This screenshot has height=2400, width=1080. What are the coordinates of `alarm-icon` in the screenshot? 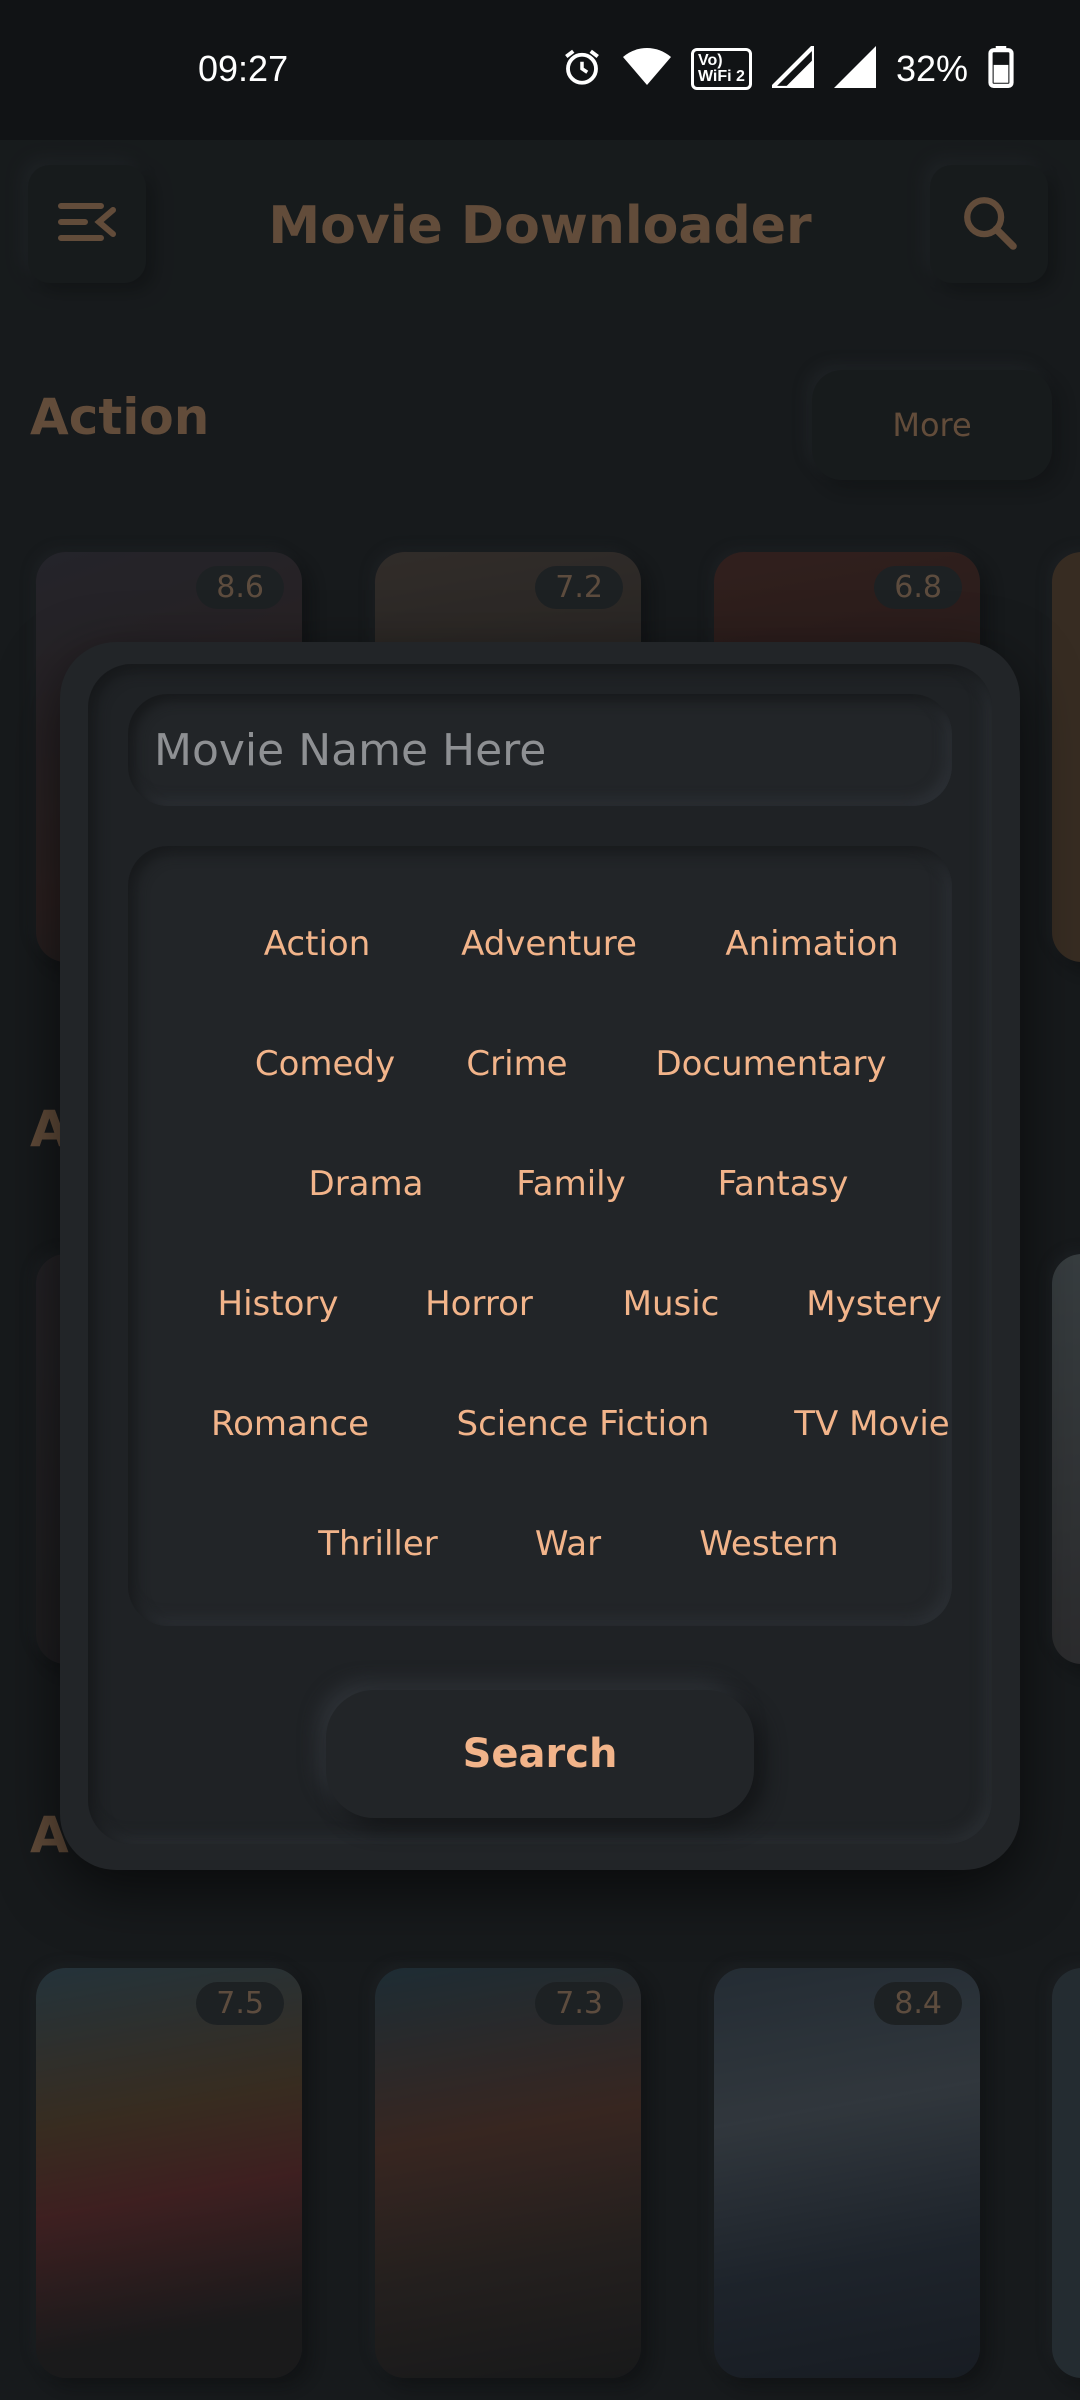 It's located at (582, 69).